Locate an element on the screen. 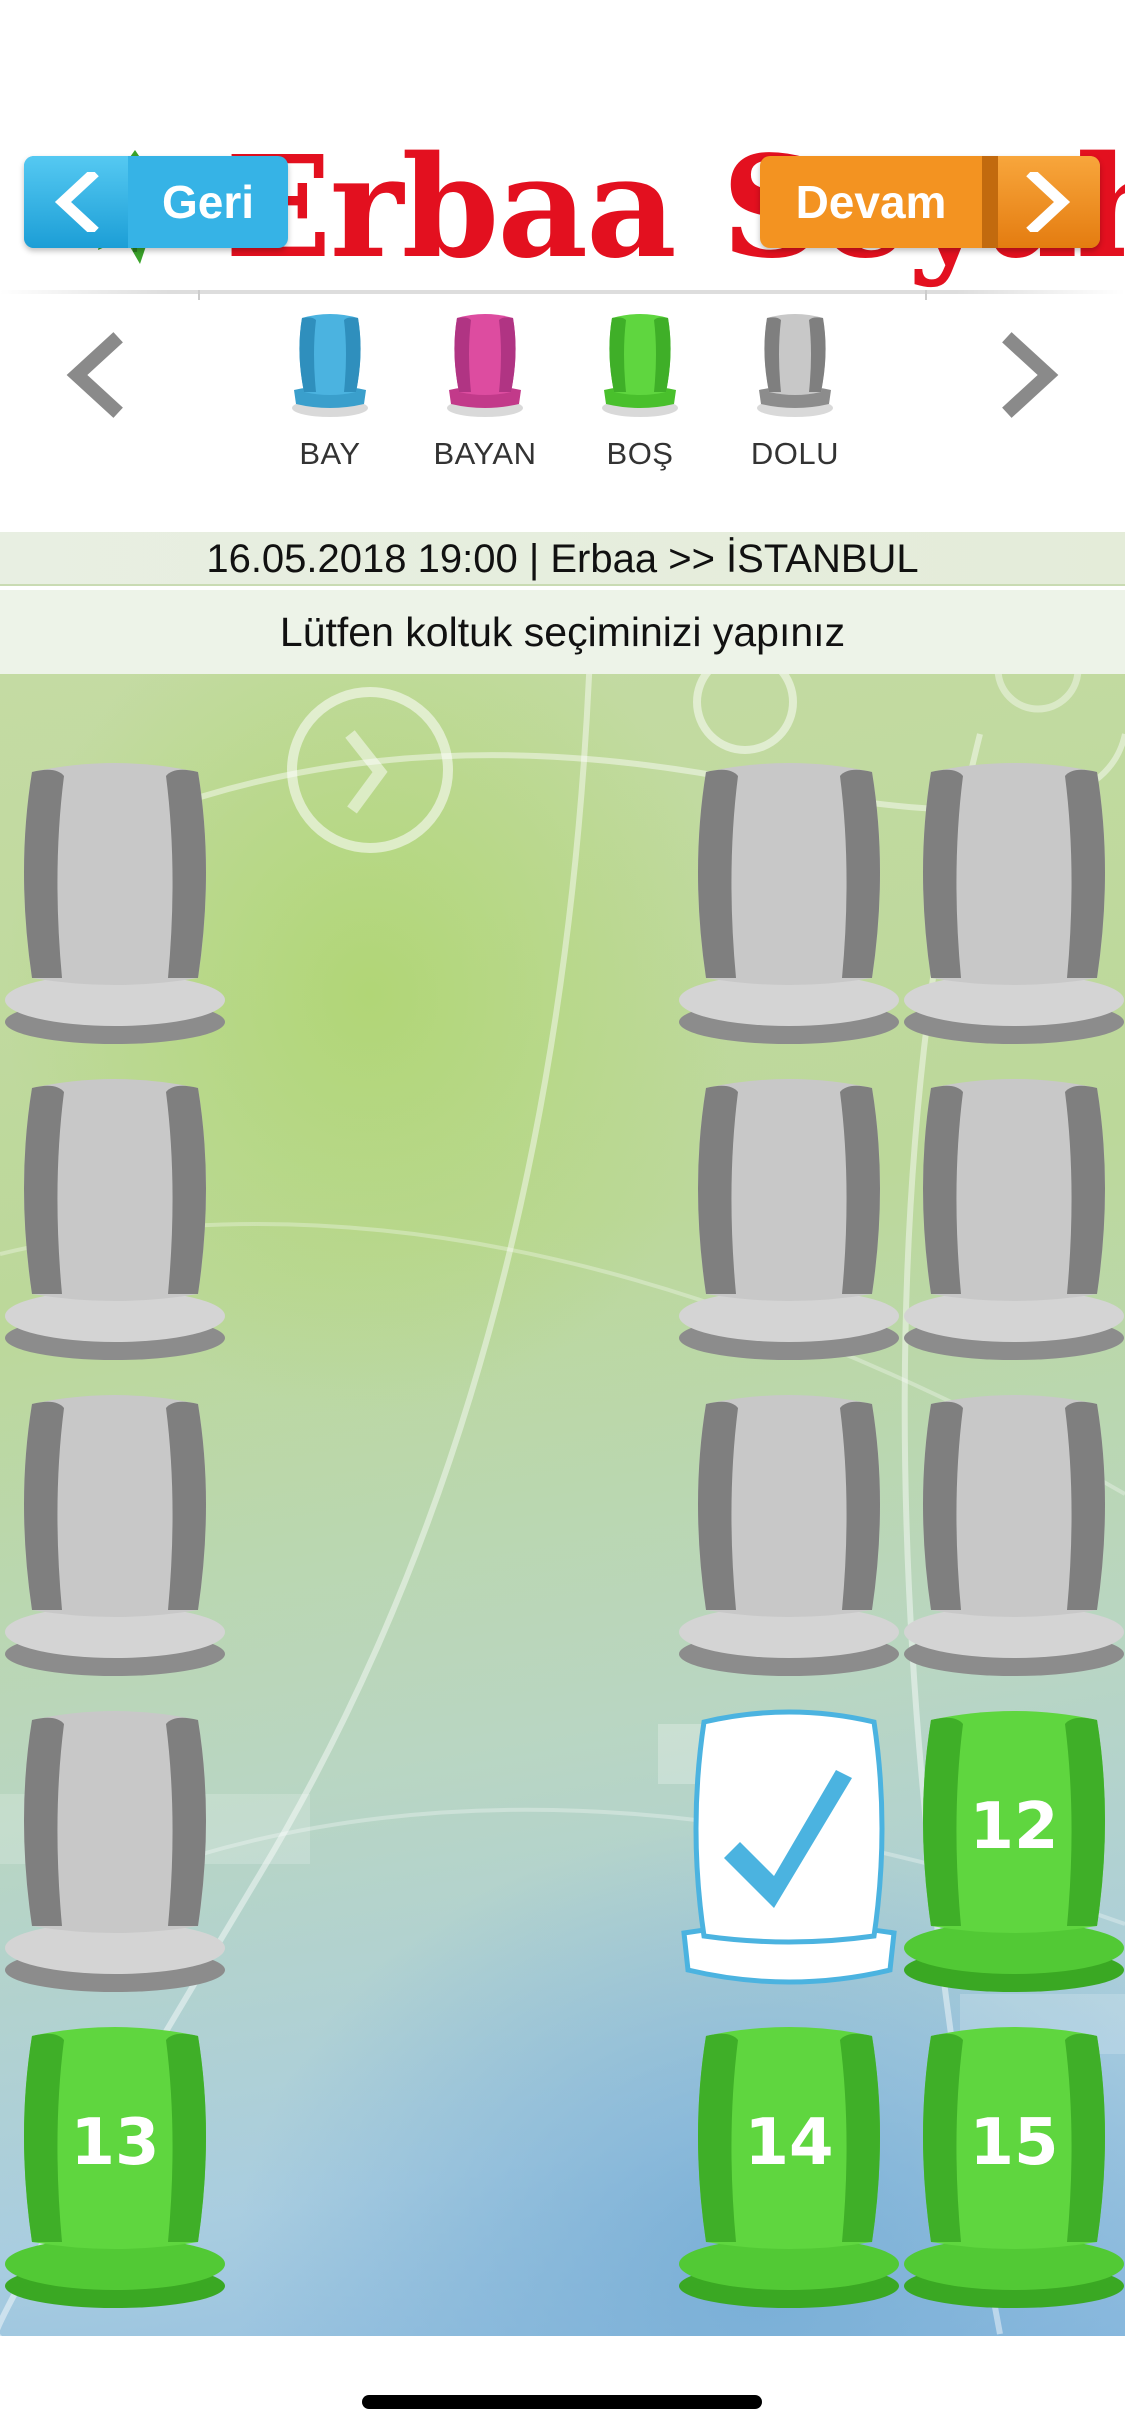 This screenshot has height=2436, width=1125. app-header: Erbaa Seyahat Geri Devam is located at coordinates (562, 214).